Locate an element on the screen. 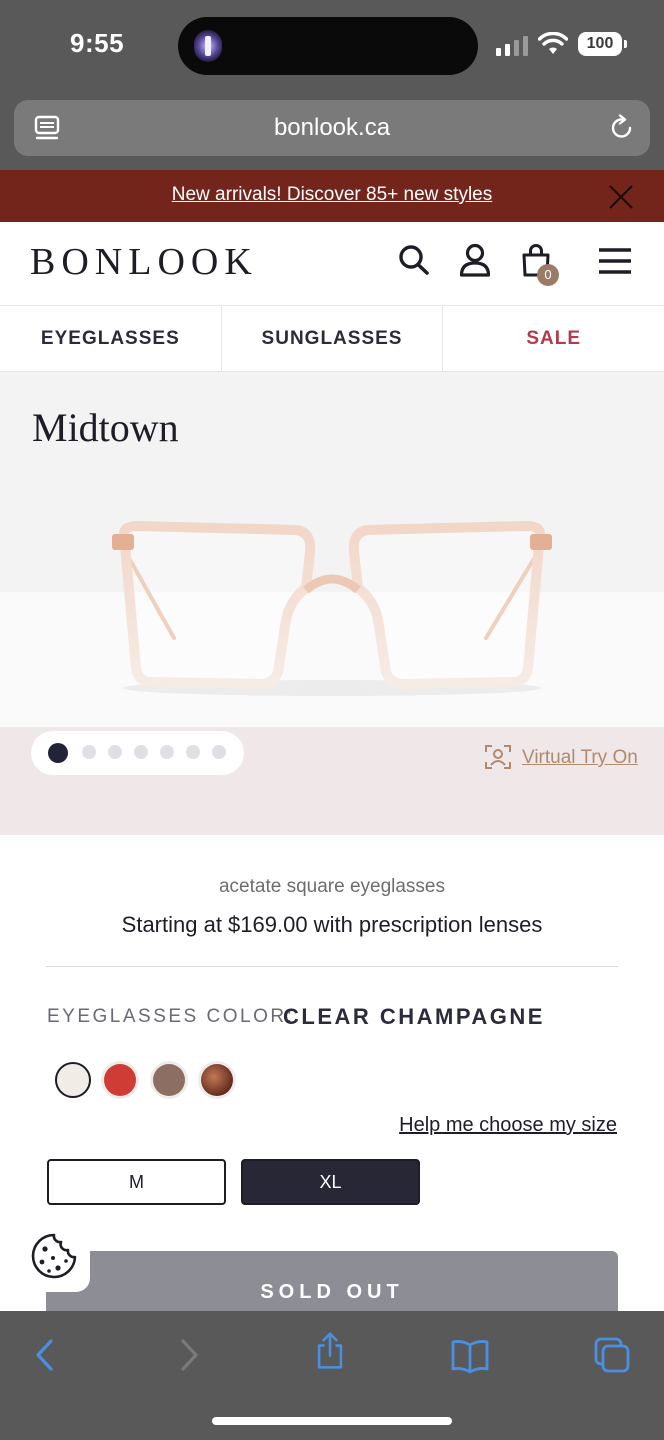 The image size is (664, 1440). status-time: 9:55 is located at coordinates (97, 43).